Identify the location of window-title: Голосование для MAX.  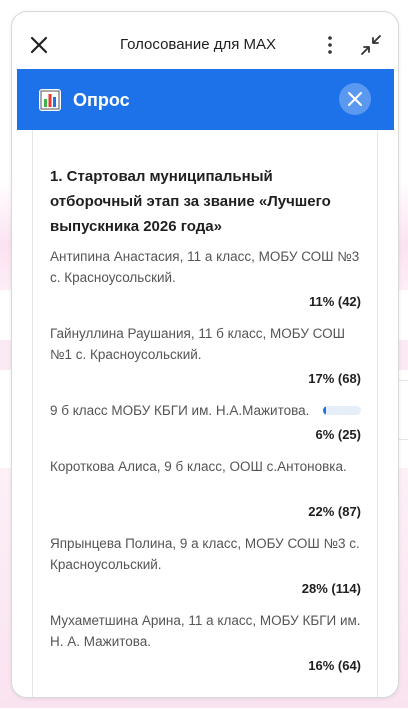
(198, 44).